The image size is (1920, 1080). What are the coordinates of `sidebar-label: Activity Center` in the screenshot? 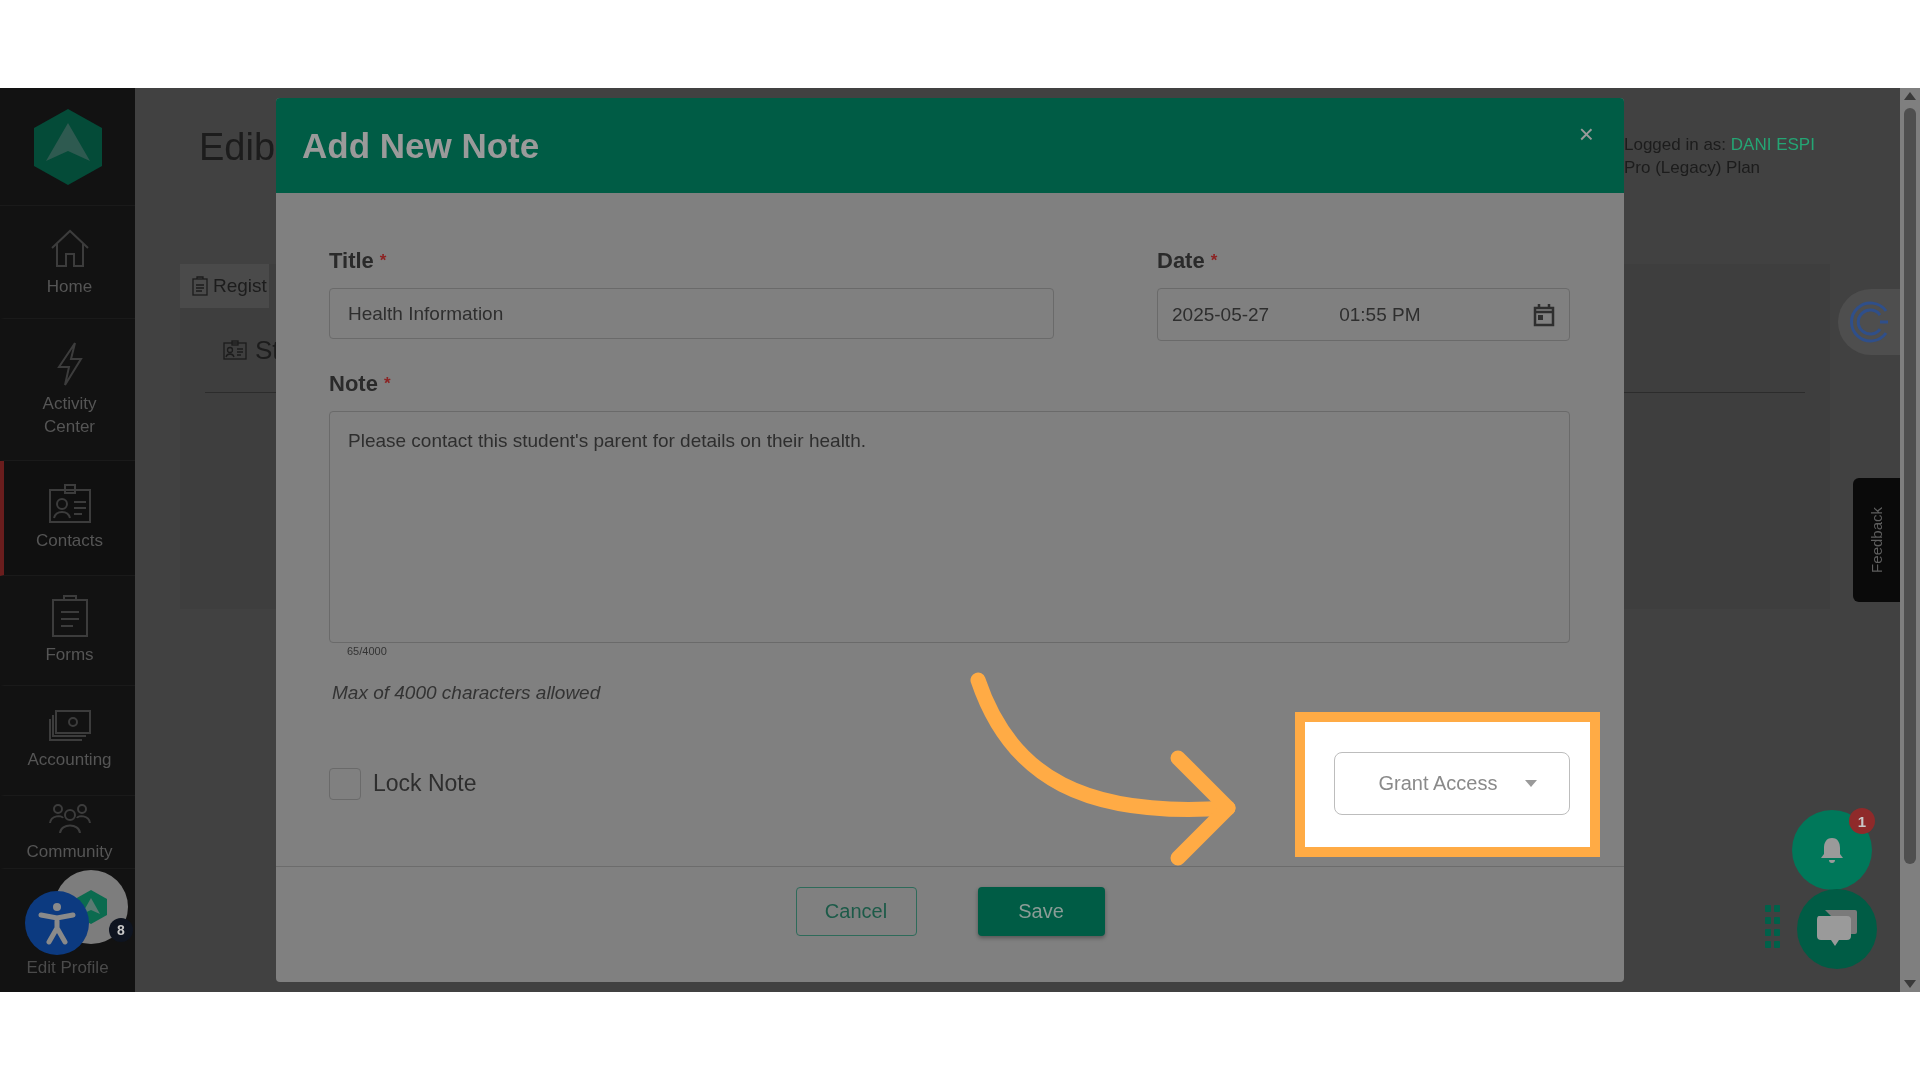 It's located at (69, 415).